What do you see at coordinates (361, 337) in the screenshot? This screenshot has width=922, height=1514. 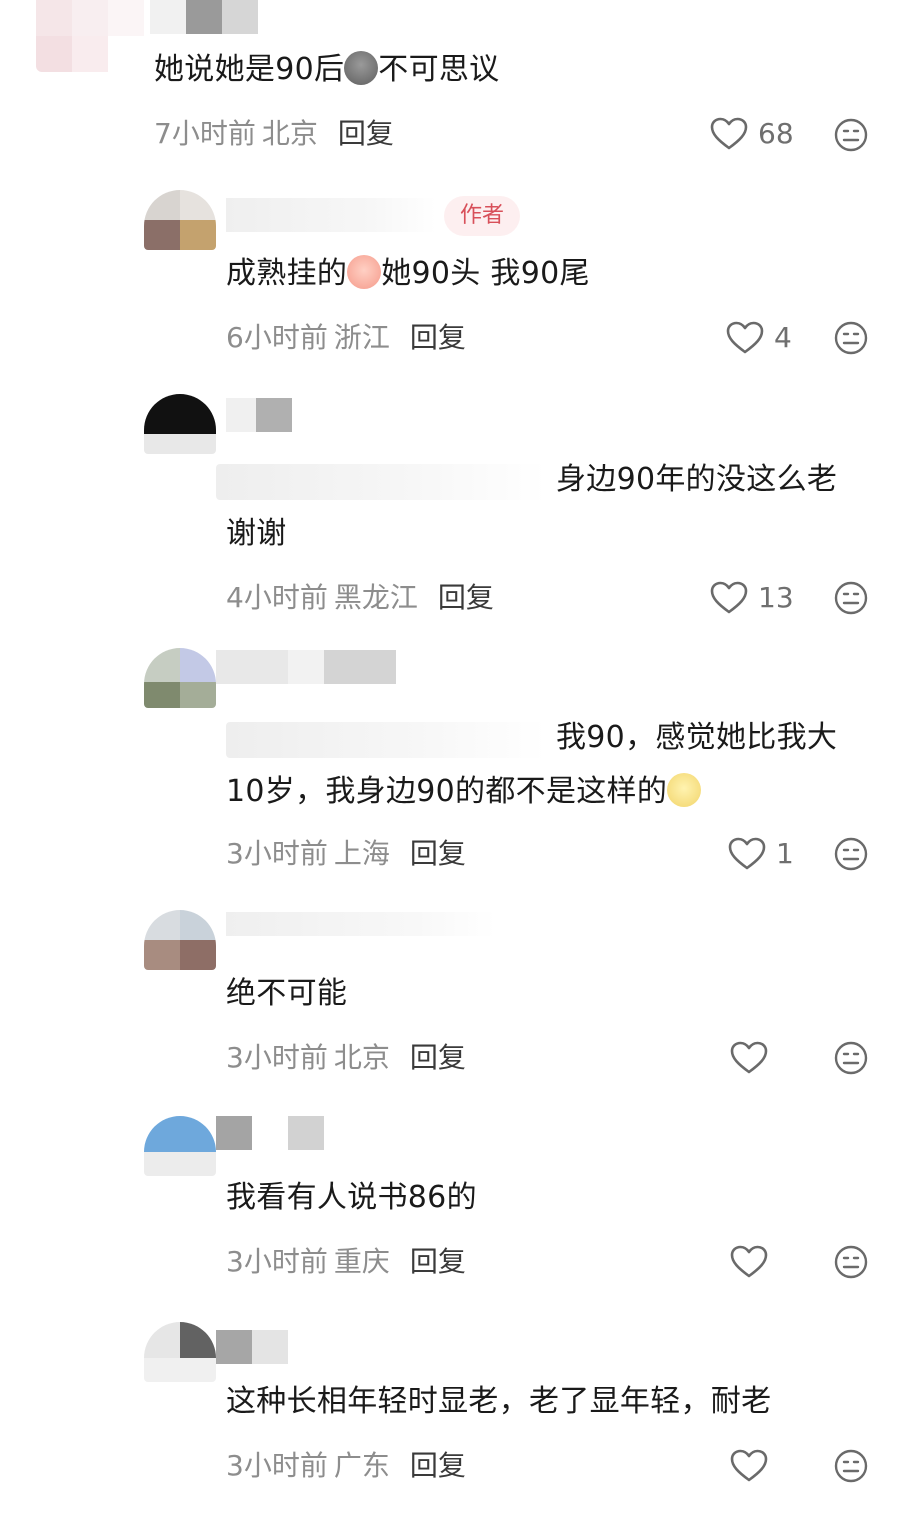 I see `comment-location: 浙江` at bounding box center [361, 337].